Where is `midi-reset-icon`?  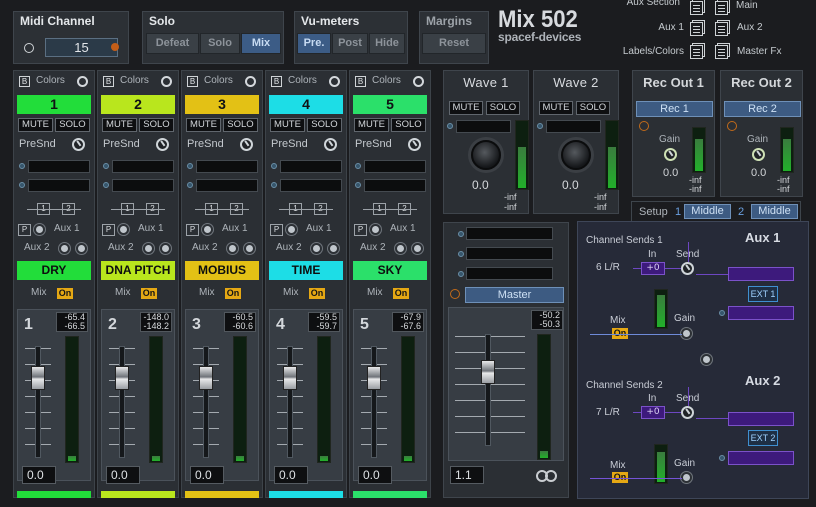
midi-reset-icon is located at coordinates (29, 48).